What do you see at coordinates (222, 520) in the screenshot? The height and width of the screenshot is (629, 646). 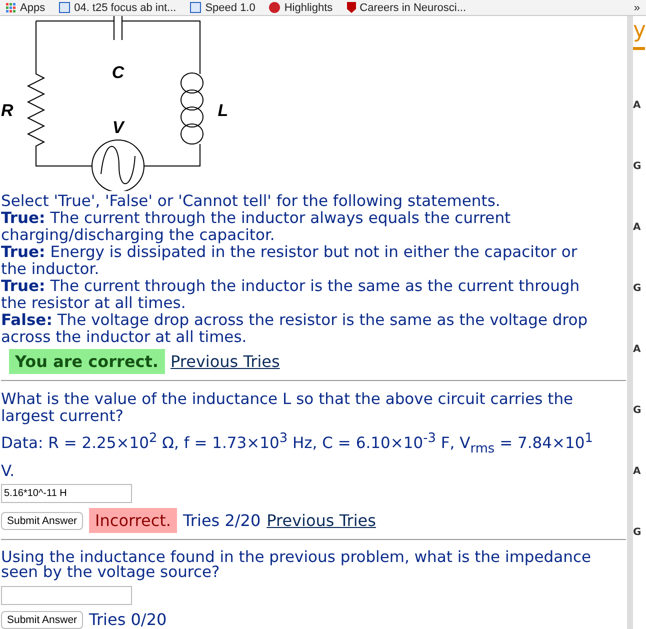 I see `tries-count: Tries 2/20` at bounding box center [222, 520].